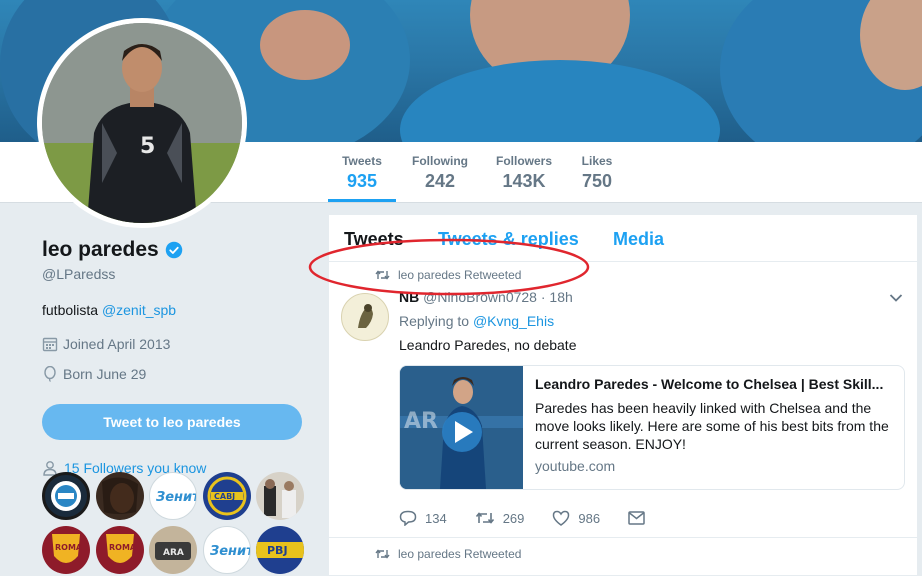 The height and width of the screenshot is (576, 922). I want to click on nav-following: Following 242, so click(440, 178).